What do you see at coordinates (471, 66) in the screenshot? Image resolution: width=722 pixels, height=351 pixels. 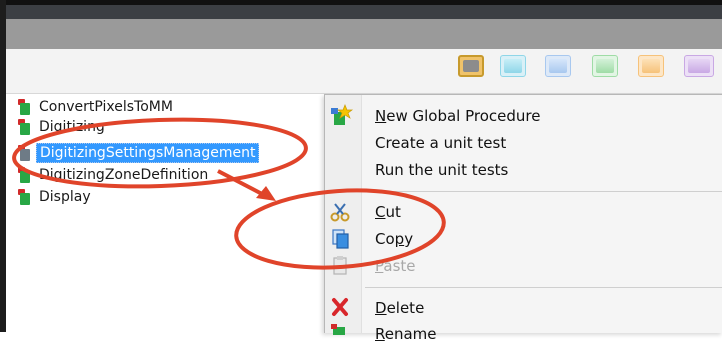 I see `swatch-grey` at bounding box center [471, 66].